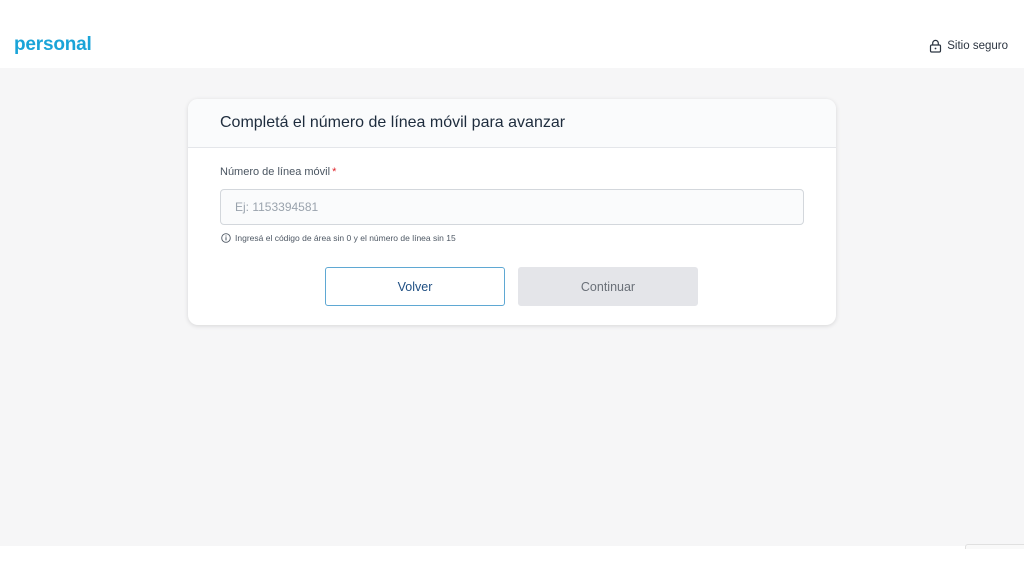 The height and width of the screenshot is (576, 1024). What do you see at coordinates (415, 286) in the screenshot?
I see `back-button: Volver` at bounding box center [415, 286].